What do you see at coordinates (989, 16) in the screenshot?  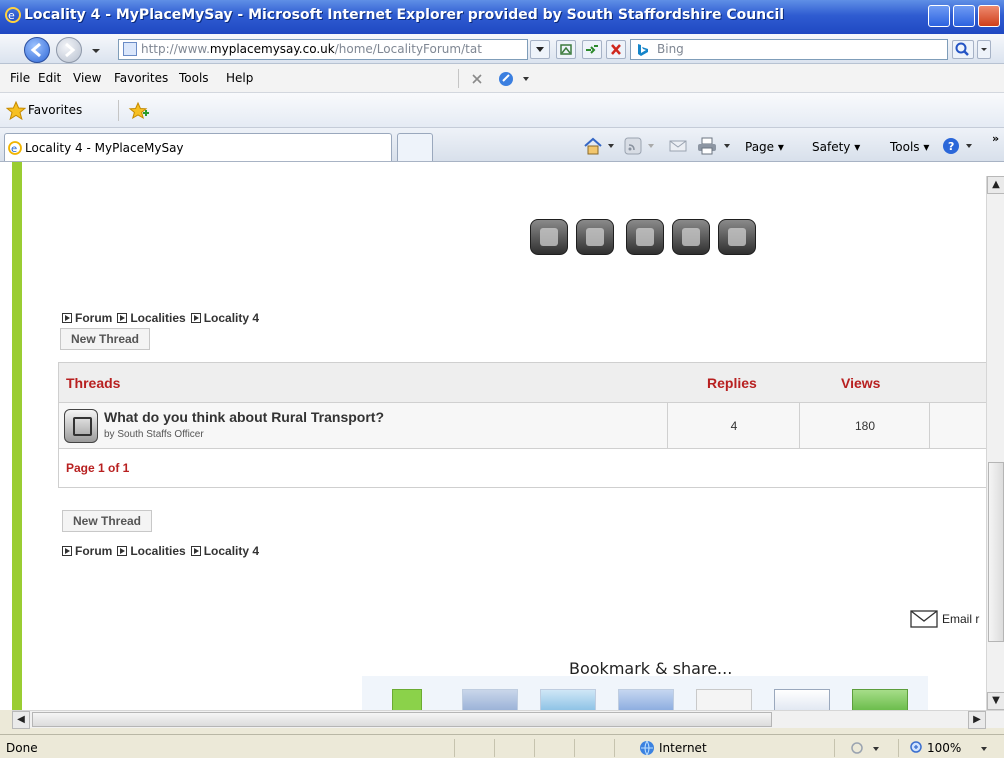 I see `close-window-button` at bounding box center [989, 16].